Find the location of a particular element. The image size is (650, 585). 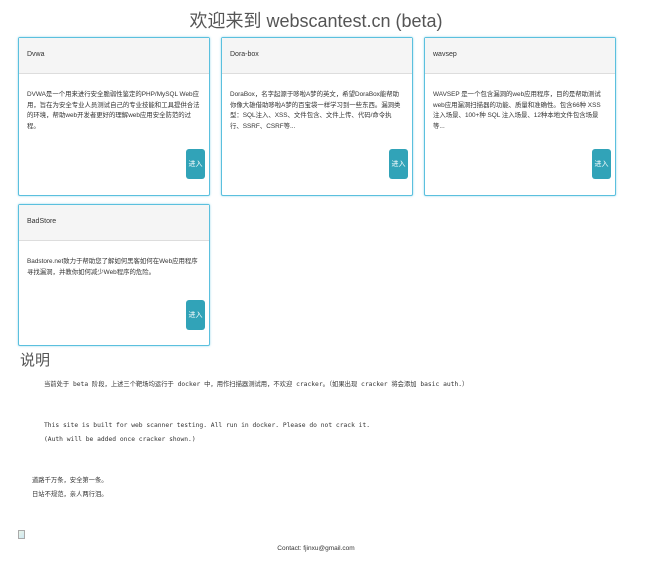

note-line: 日站不规范，亲人两行泪。 is located at coordinates (70, 494).